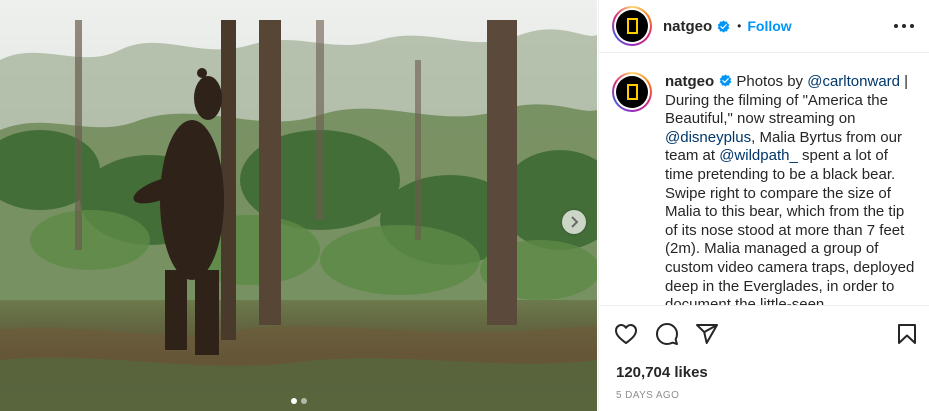  What do you see at coordinates (298, 401) in the screenshot?
I see `carousel-indicator` at bounding box center [298, 401].